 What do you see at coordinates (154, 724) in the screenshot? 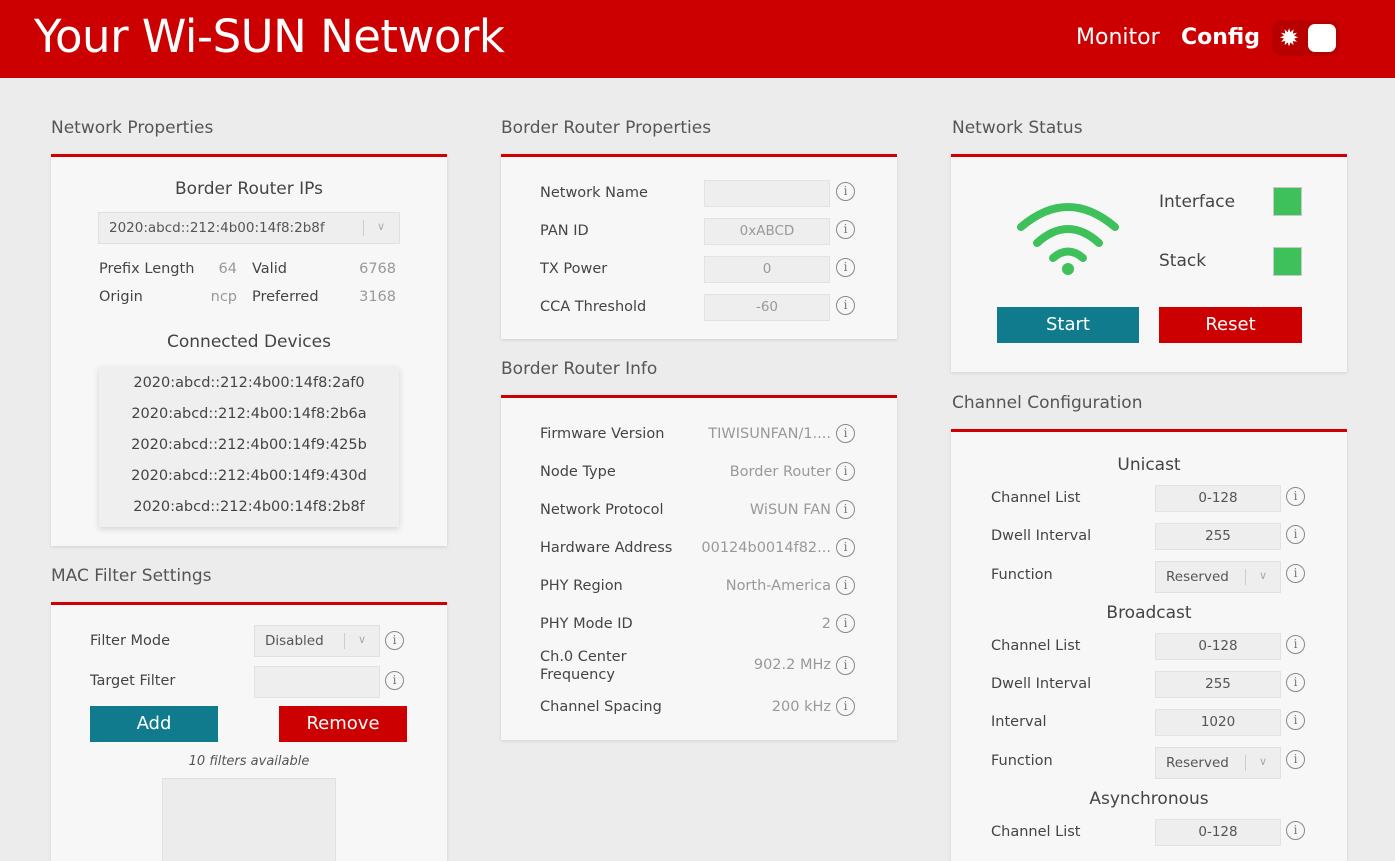
I see `add-filter-button: Add` at bounding box center [154, 724].